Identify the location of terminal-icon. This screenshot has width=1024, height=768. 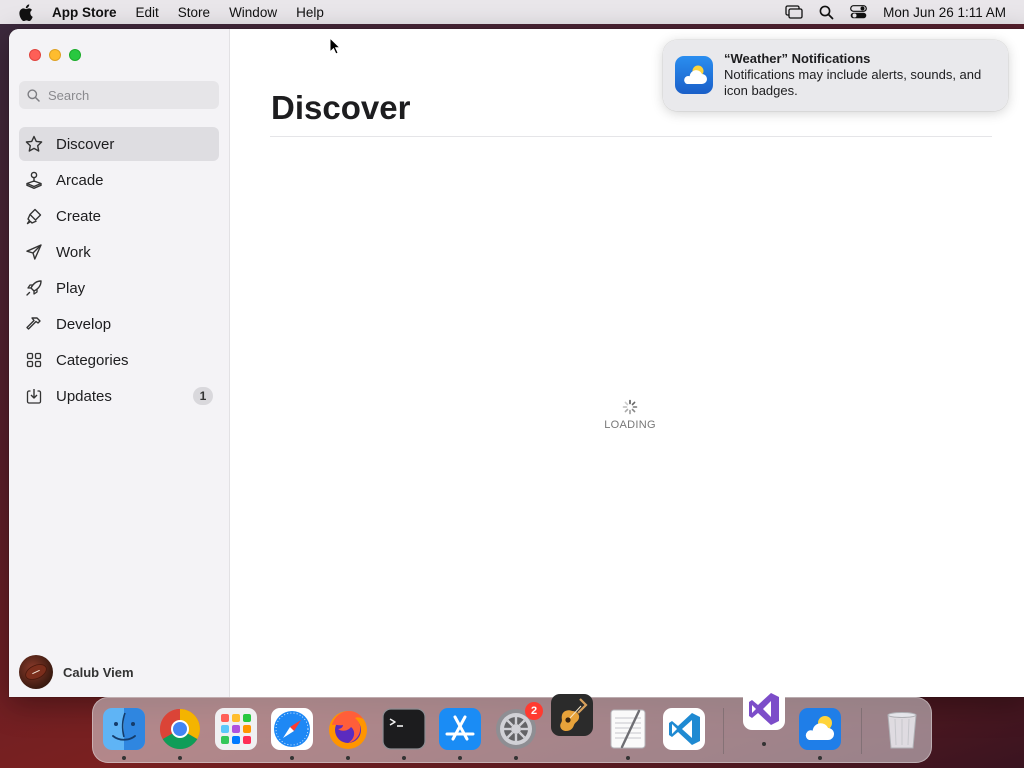
(404, 729).